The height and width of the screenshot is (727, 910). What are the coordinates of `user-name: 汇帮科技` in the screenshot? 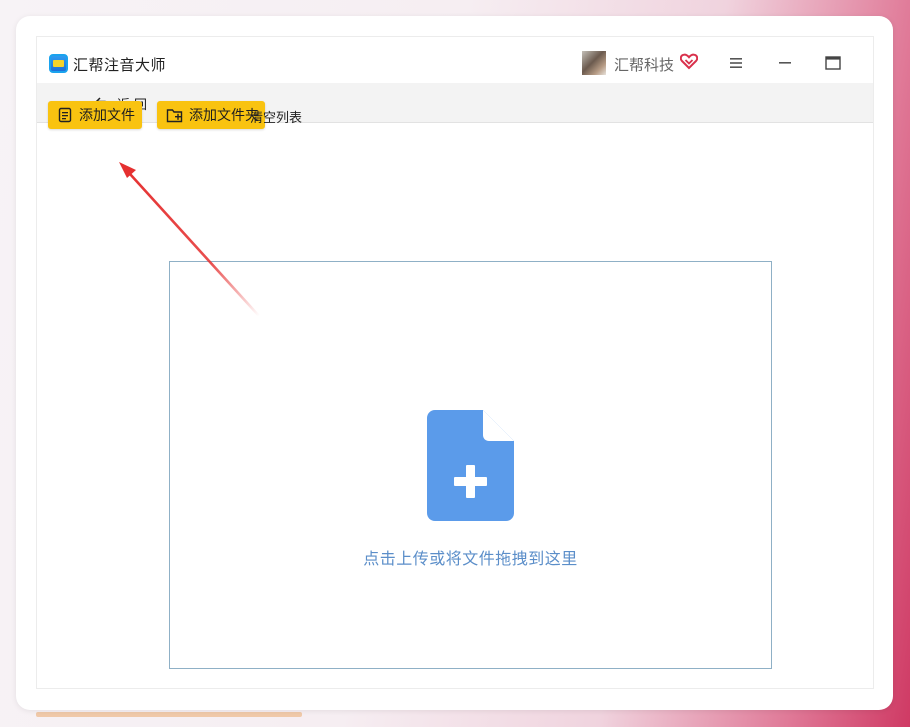 It's located at (644, 64).